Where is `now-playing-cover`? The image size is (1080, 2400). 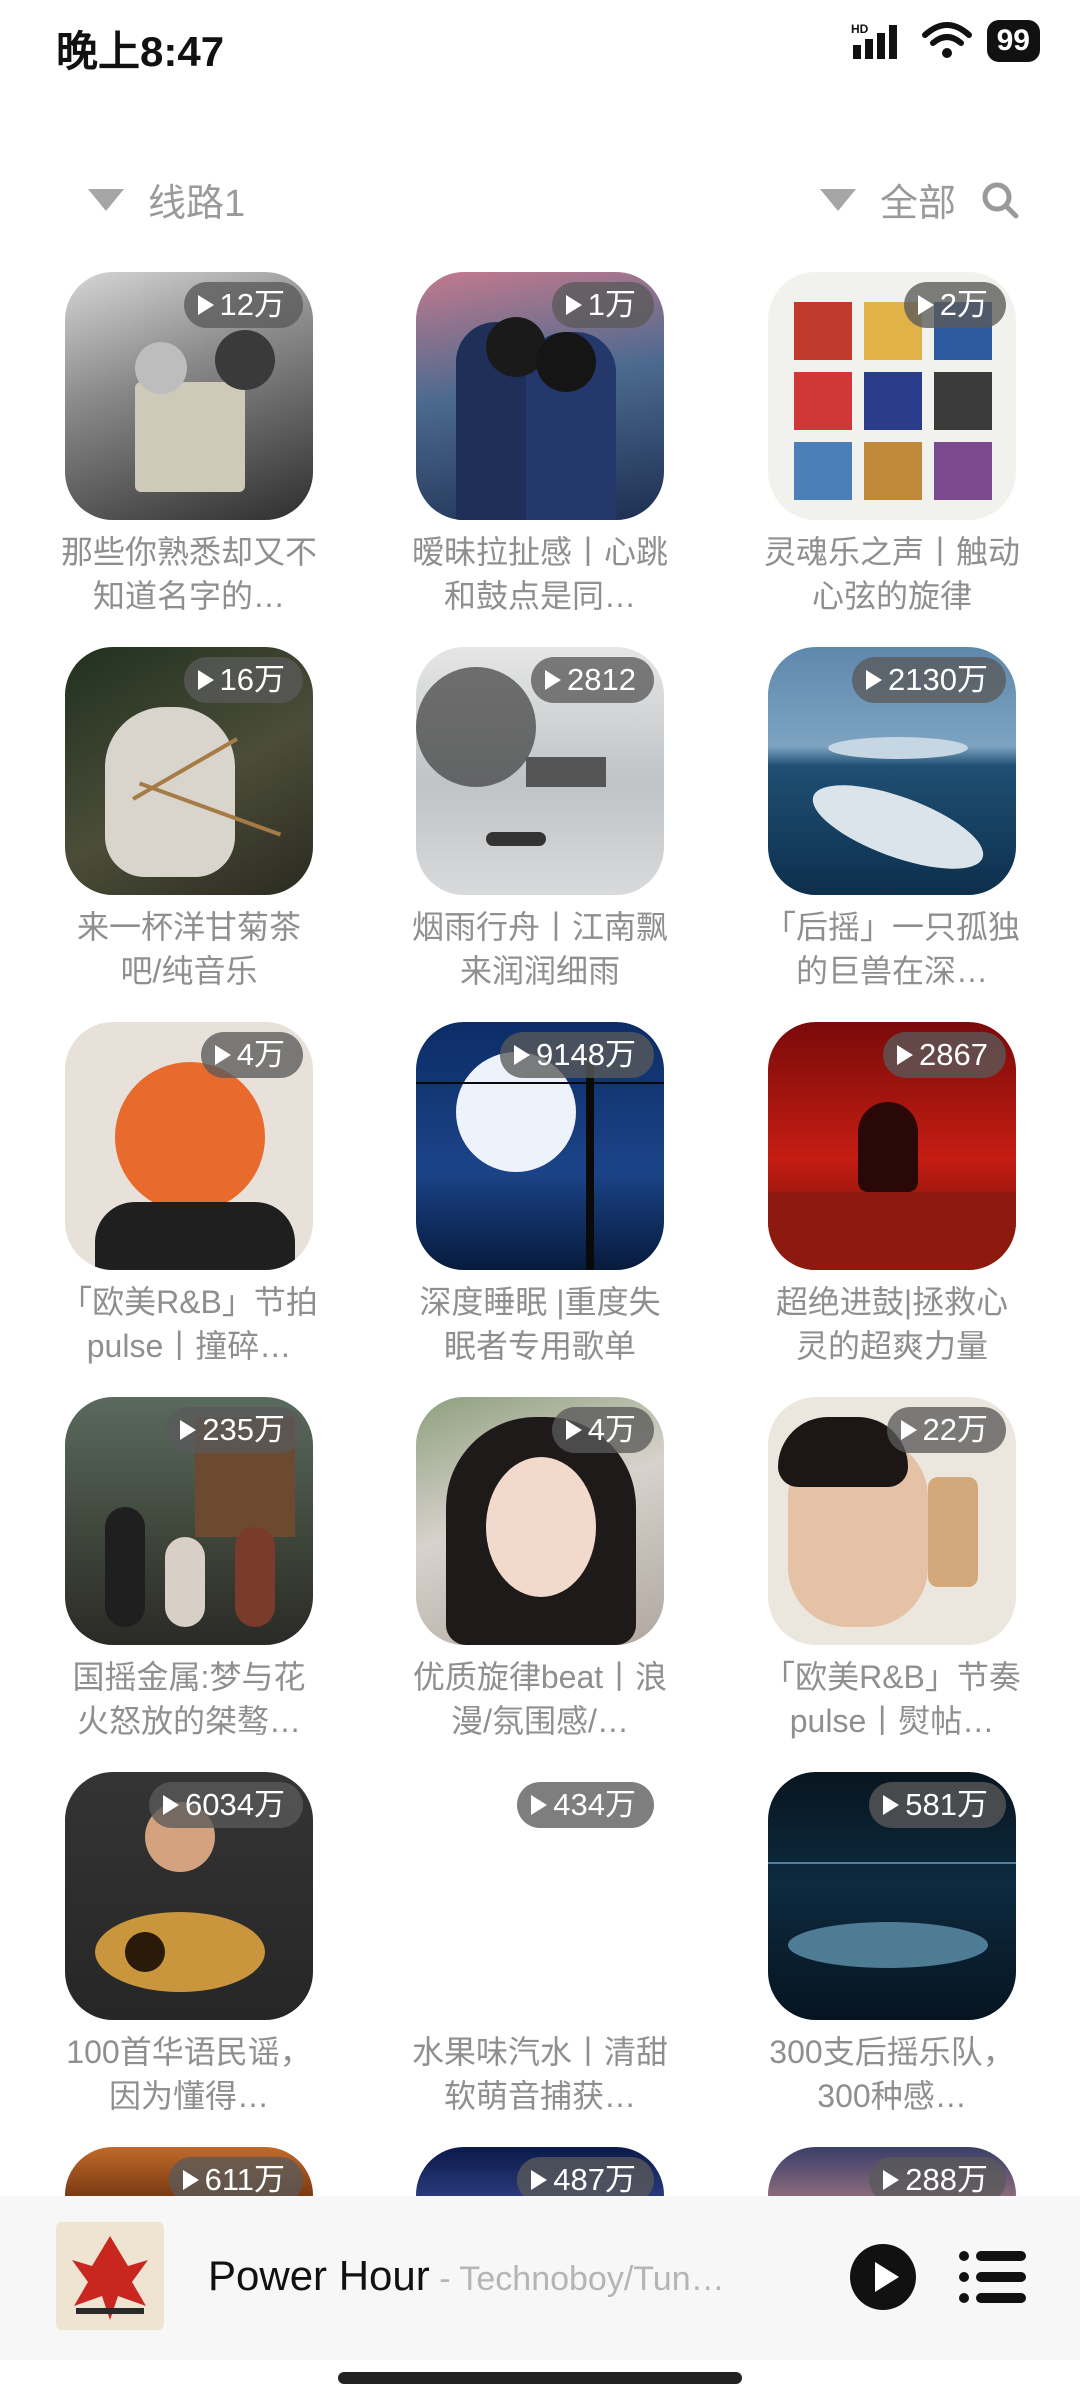
now-playing-cover is located at coordinates (110, 2276).